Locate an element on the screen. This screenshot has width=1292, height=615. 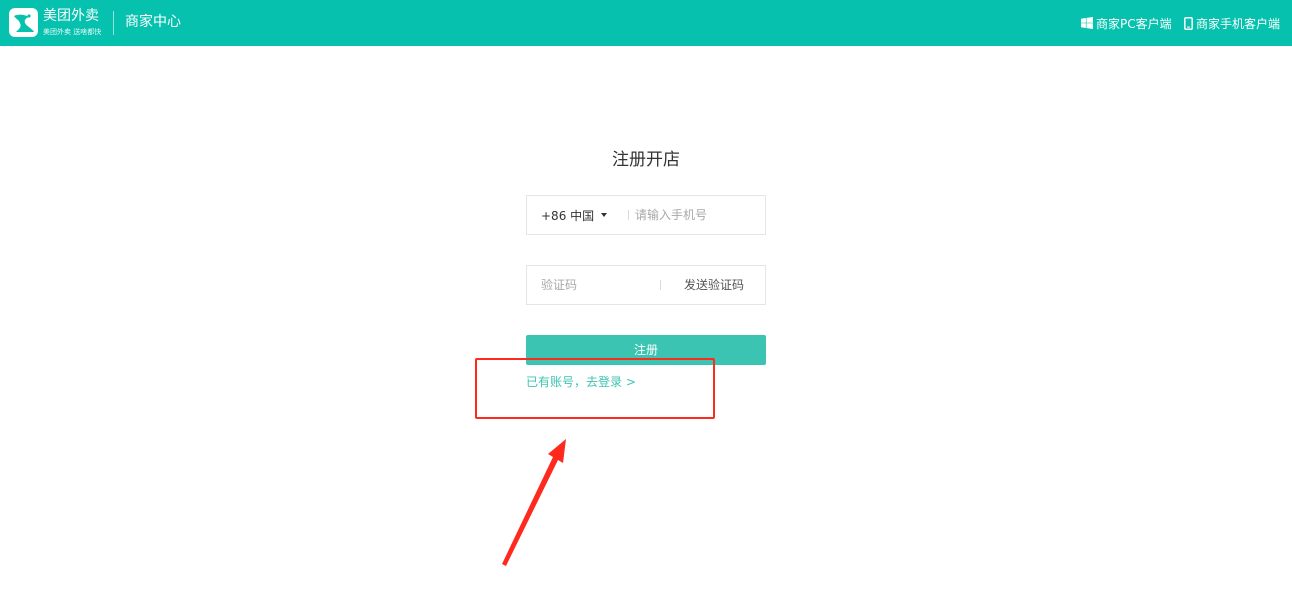
code-field-divider is located at coordinates (660, 285).